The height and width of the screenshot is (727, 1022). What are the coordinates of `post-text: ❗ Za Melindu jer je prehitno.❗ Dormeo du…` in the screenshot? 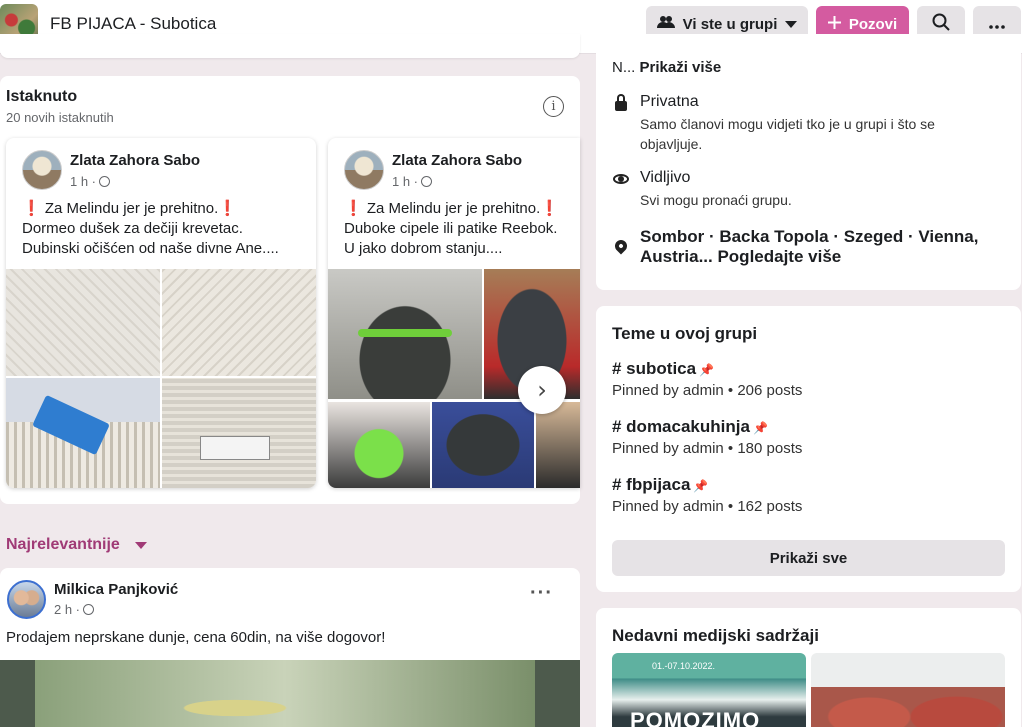 It's located at (164, 229).